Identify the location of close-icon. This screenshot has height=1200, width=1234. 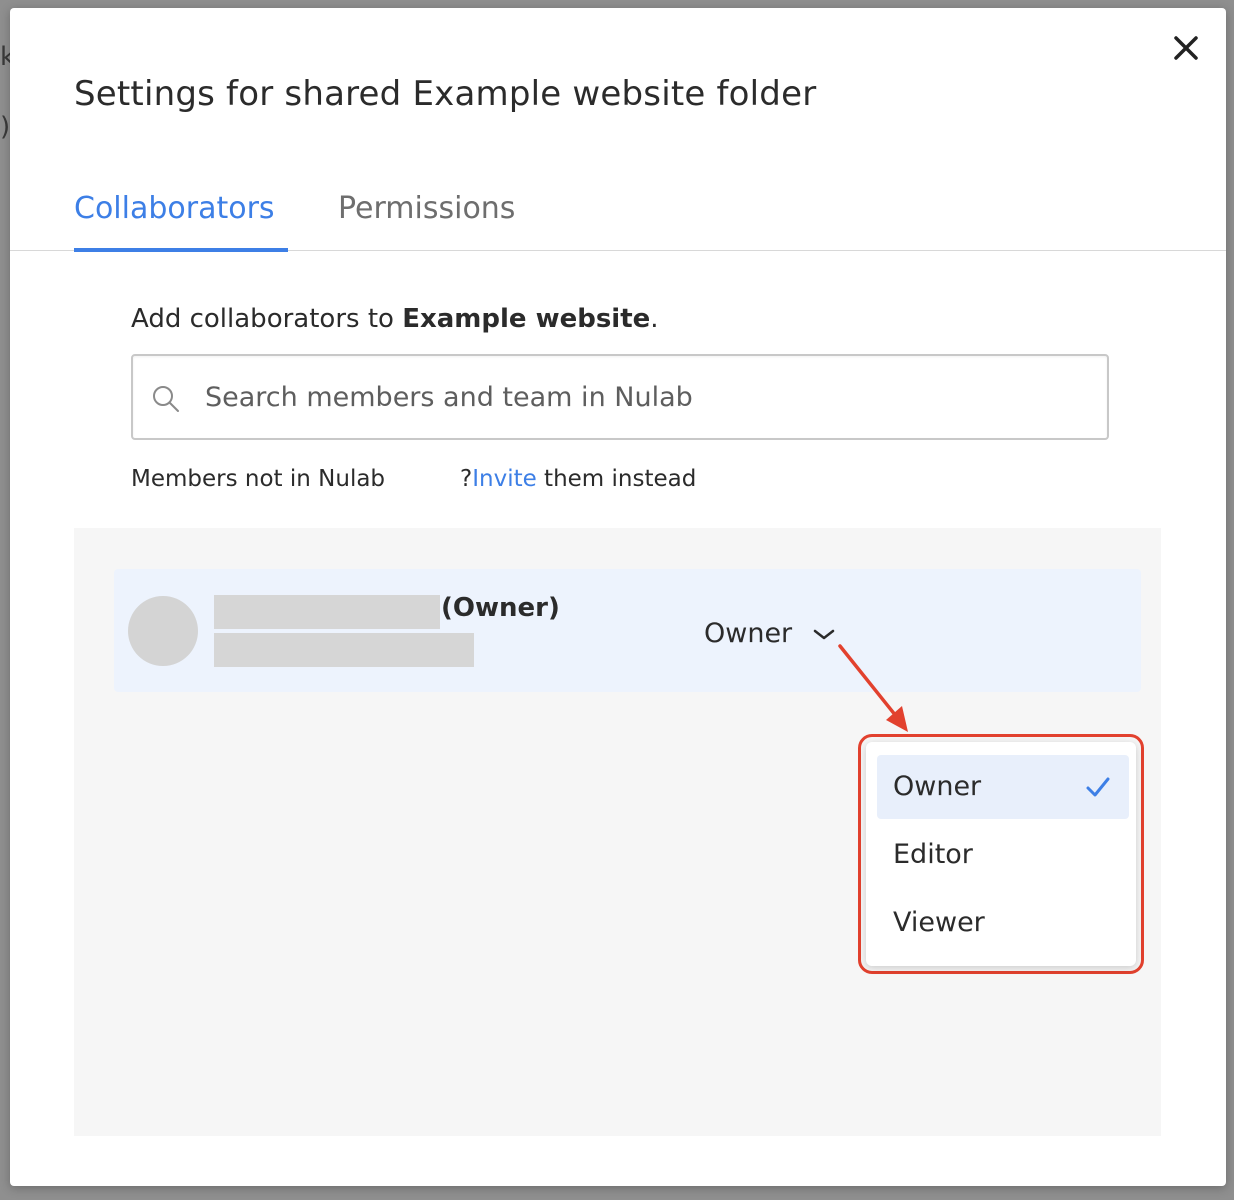
(1186, 48).